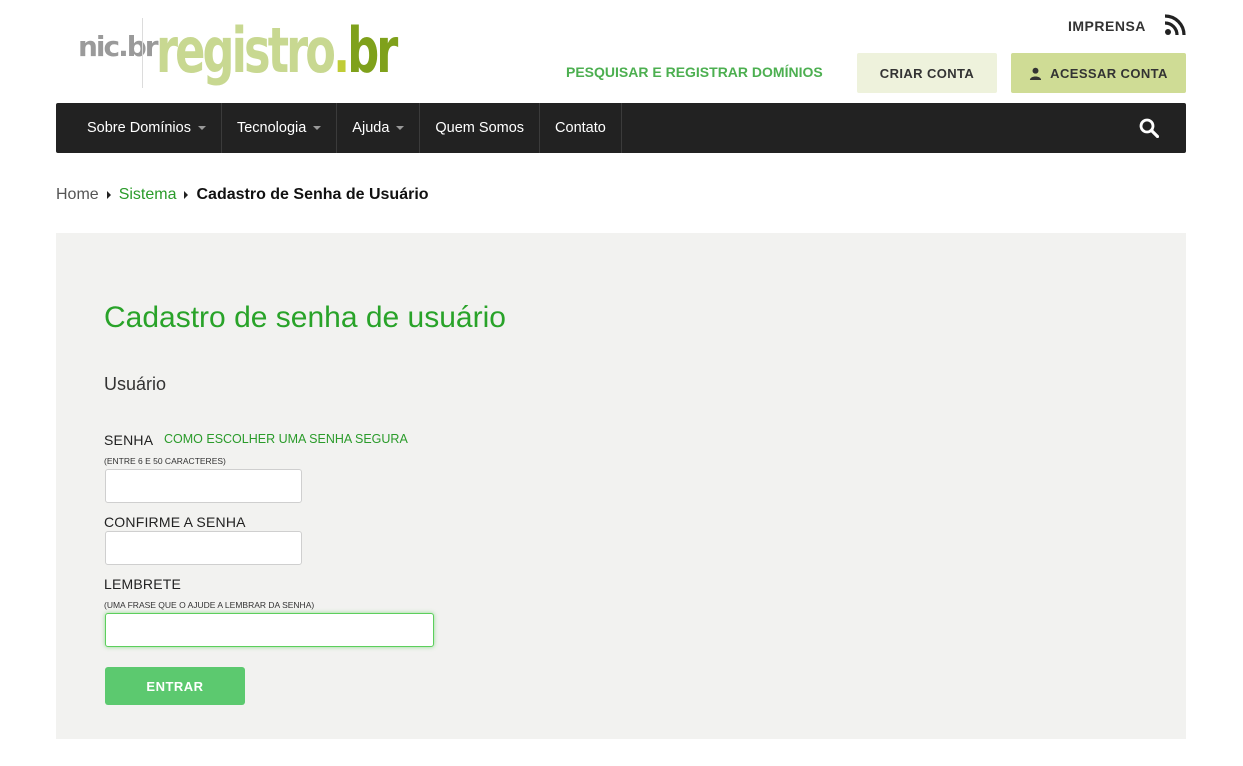 This screenshot has height=766, width=1243. I want to click on breadcrumb-home-link: Home, so click(77, 195).